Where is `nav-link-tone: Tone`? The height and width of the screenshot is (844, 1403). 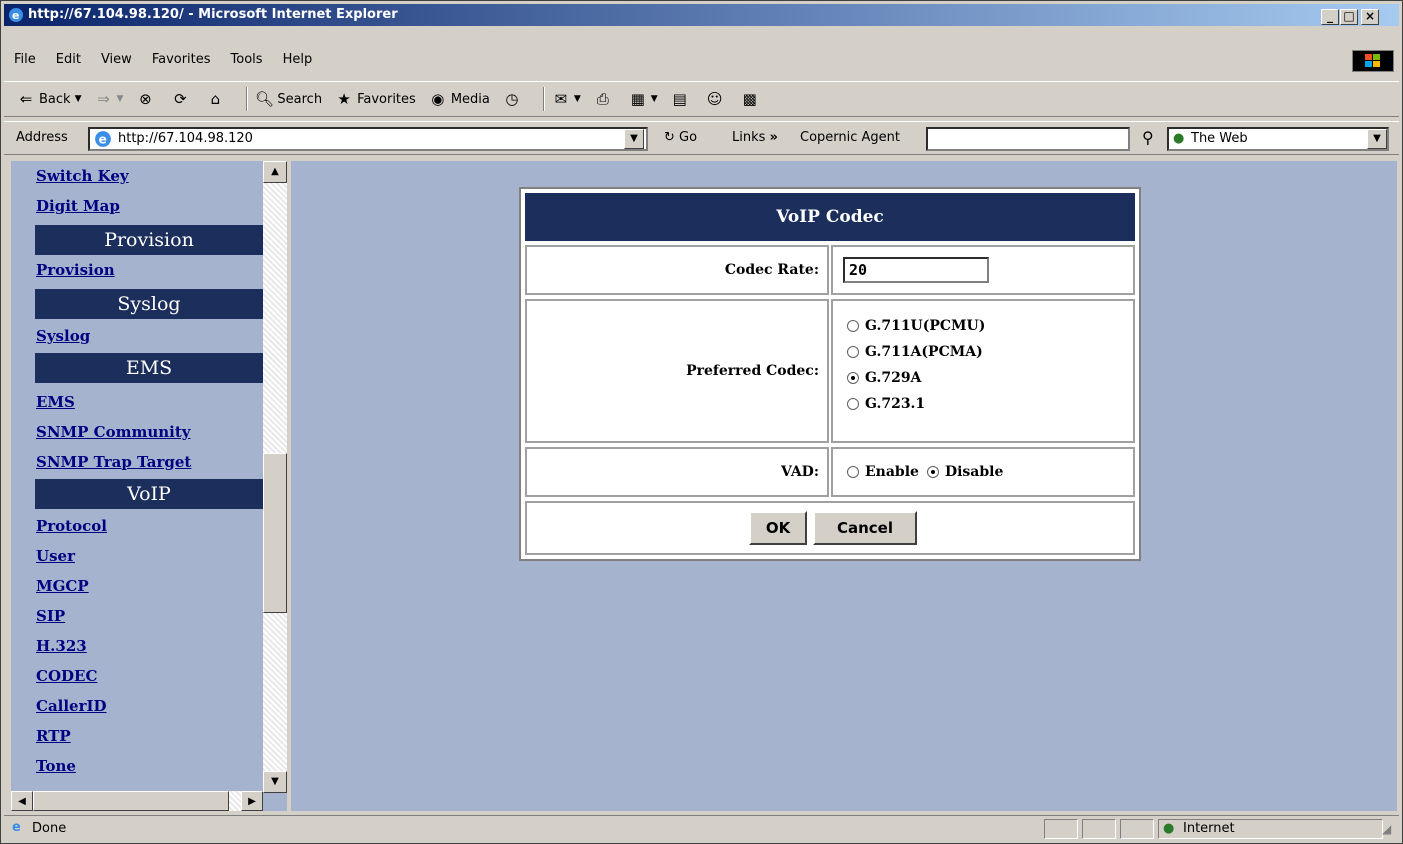
nav-link-tone: Tone is located at coordinates (56, 766).